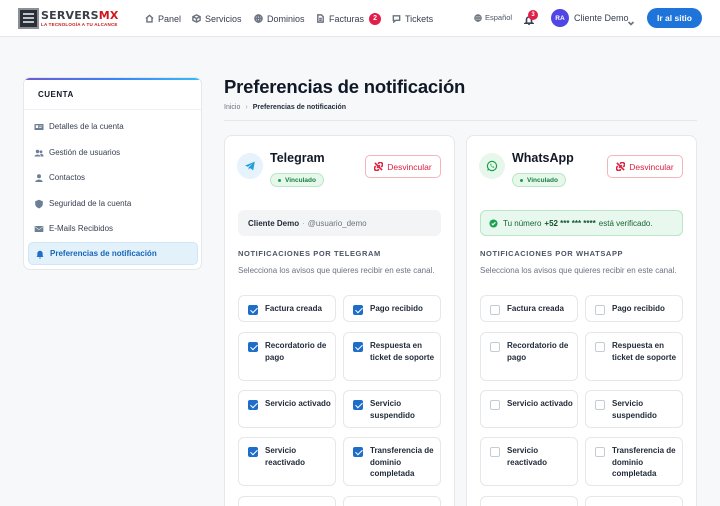 The image size is (720, 506). Describe the element at coordinates (79, 24) in the screenshot. I see `brand-tagline: LA TECNOLOGÍA A TU ALCANCE` at that location.